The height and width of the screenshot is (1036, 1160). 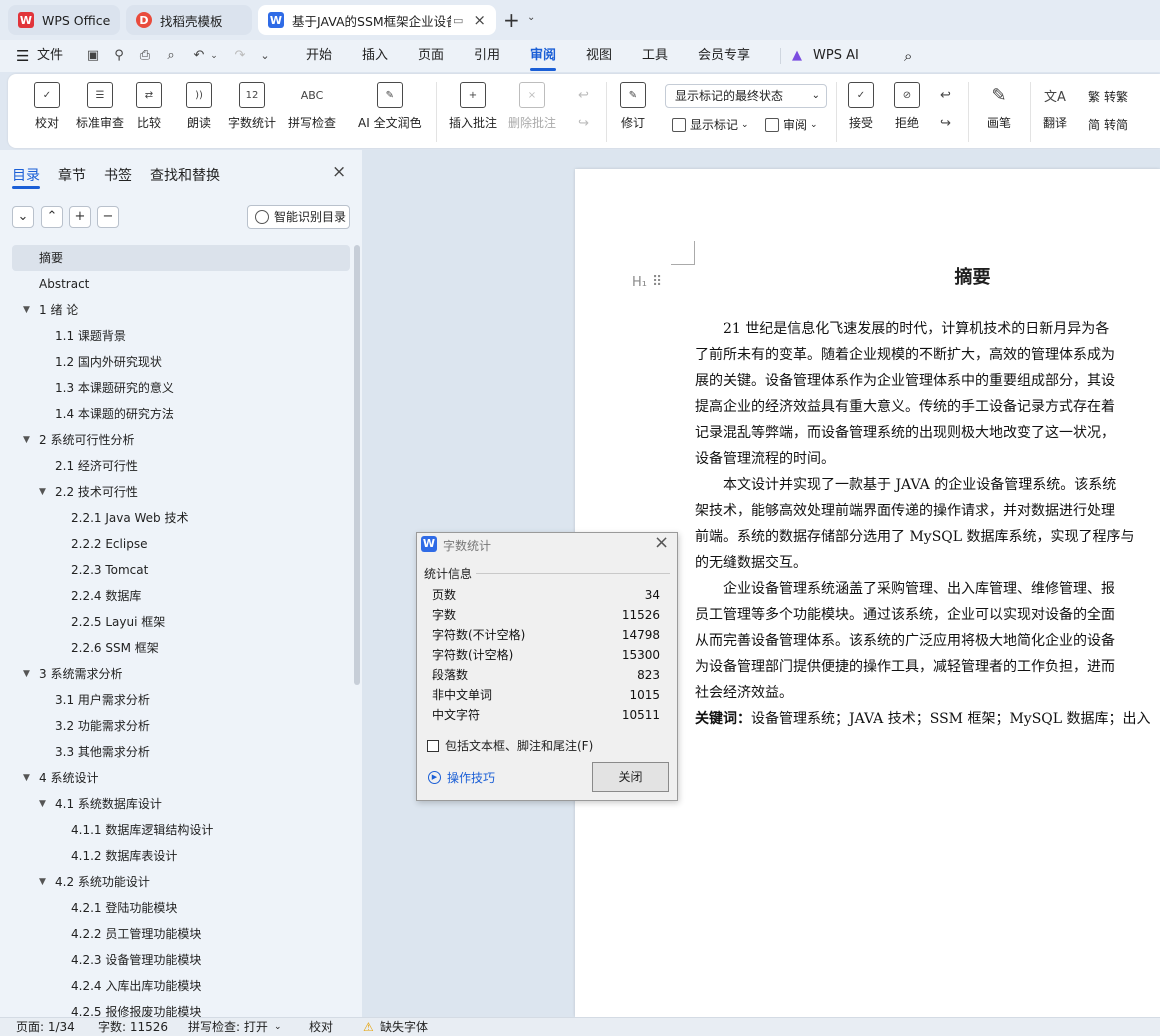 What do you see at coordinates (657, 282) in the screenshot?
I see `drag-handle-icon: ⠿` at bounding box center [657, 282].